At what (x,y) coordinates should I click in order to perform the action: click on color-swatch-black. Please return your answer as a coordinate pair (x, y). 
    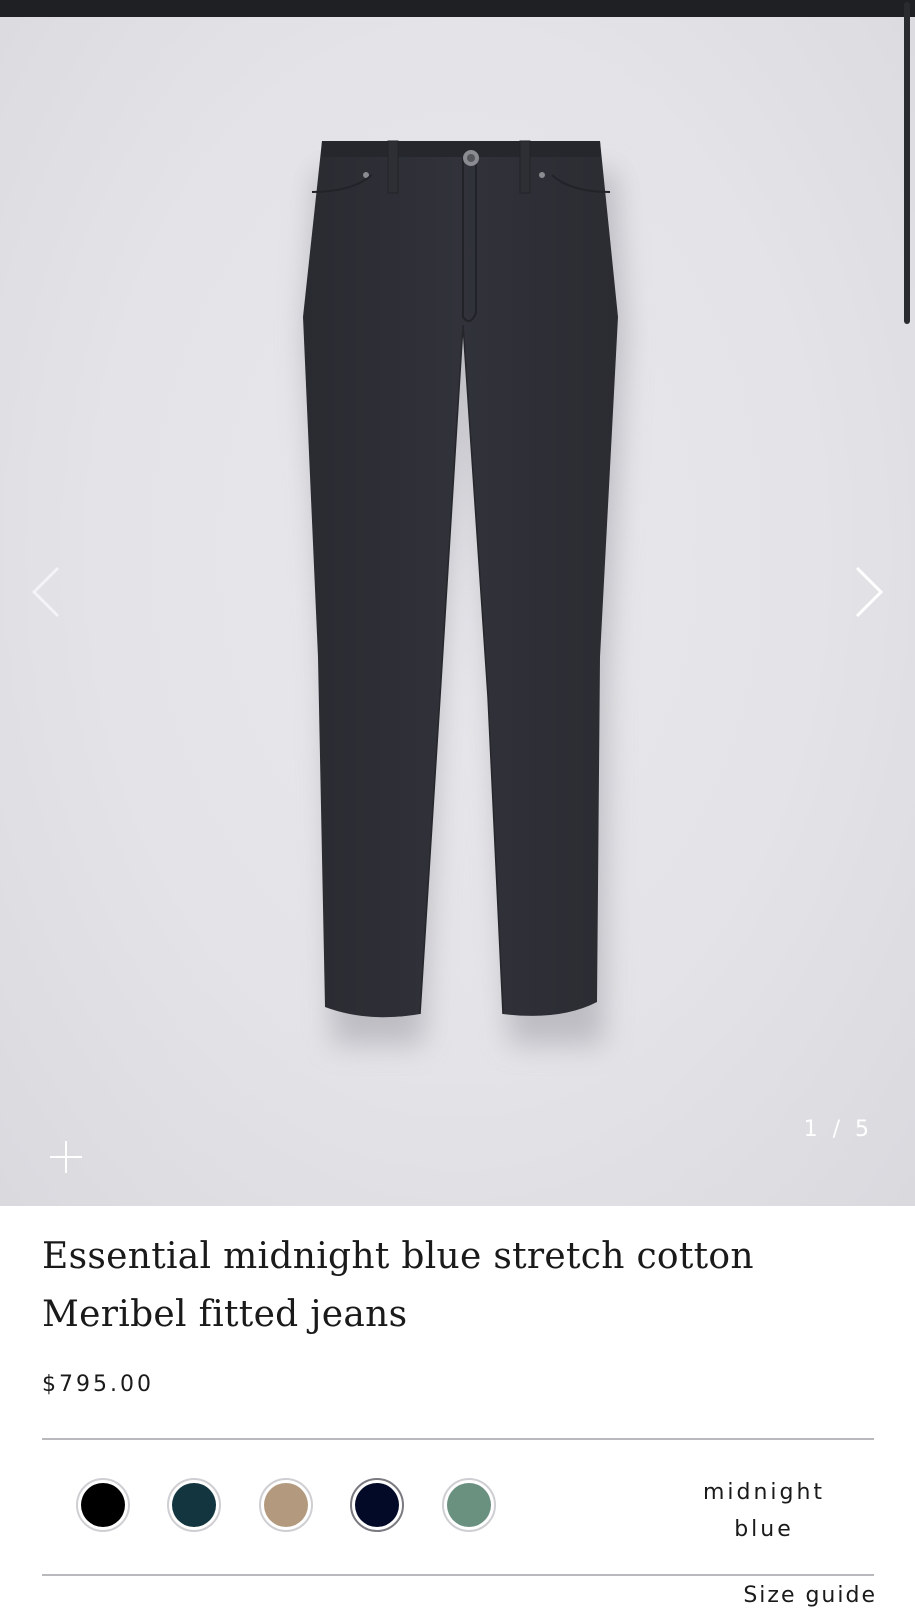
    Looking at the image, I should click on (103, 1505).